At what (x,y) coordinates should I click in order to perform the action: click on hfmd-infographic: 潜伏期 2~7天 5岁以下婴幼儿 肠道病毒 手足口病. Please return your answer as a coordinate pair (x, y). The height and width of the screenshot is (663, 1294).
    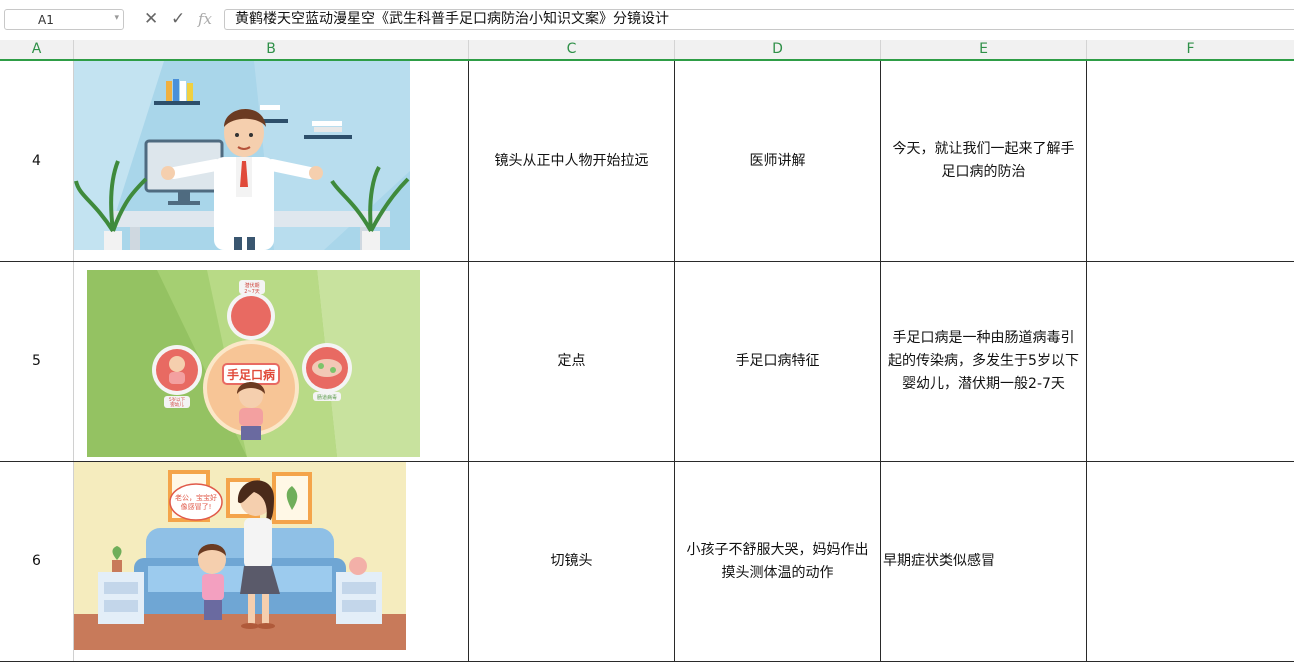
    Looking at the image, I should click on (253, 363).